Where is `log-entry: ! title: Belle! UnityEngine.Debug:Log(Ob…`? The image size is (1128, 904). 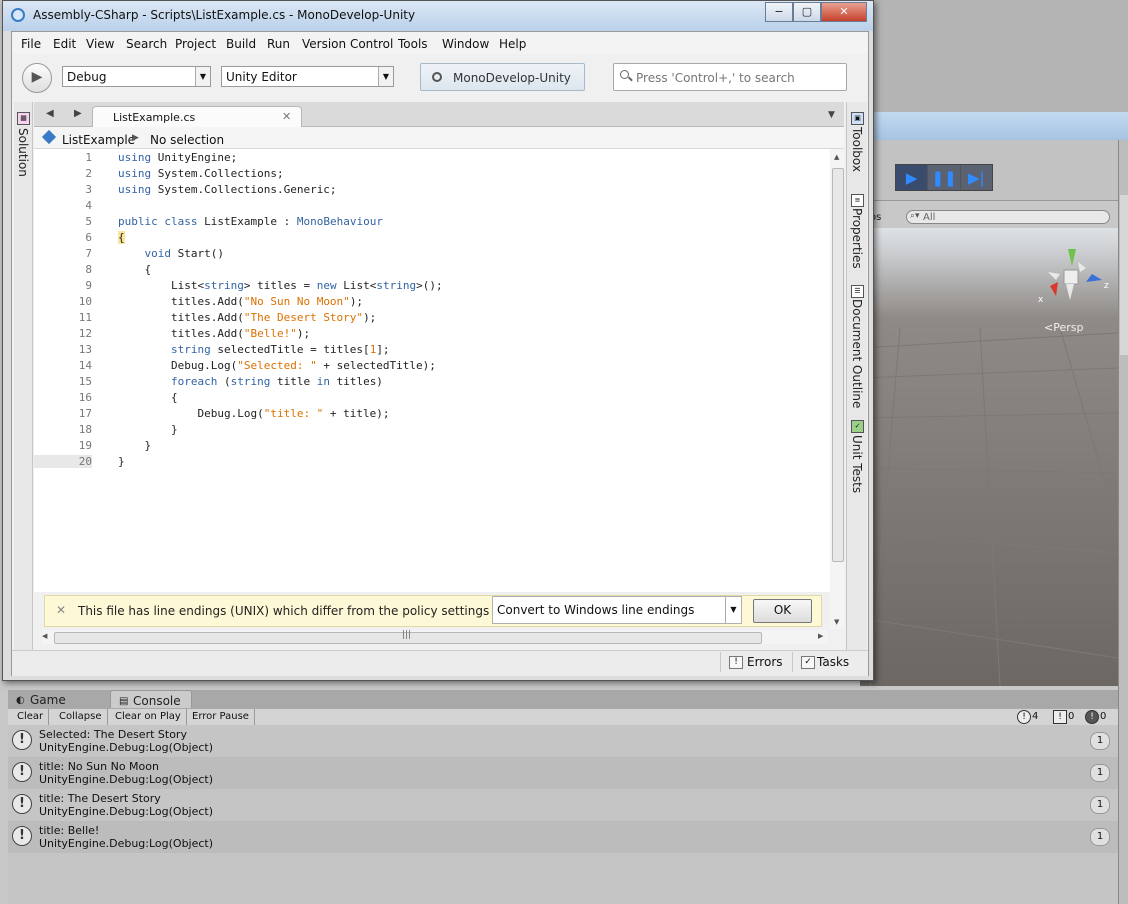
log-entry: ! title: Belle! UnityEngine.Debug:Log(Ob… is located at coordinates (563, 837).